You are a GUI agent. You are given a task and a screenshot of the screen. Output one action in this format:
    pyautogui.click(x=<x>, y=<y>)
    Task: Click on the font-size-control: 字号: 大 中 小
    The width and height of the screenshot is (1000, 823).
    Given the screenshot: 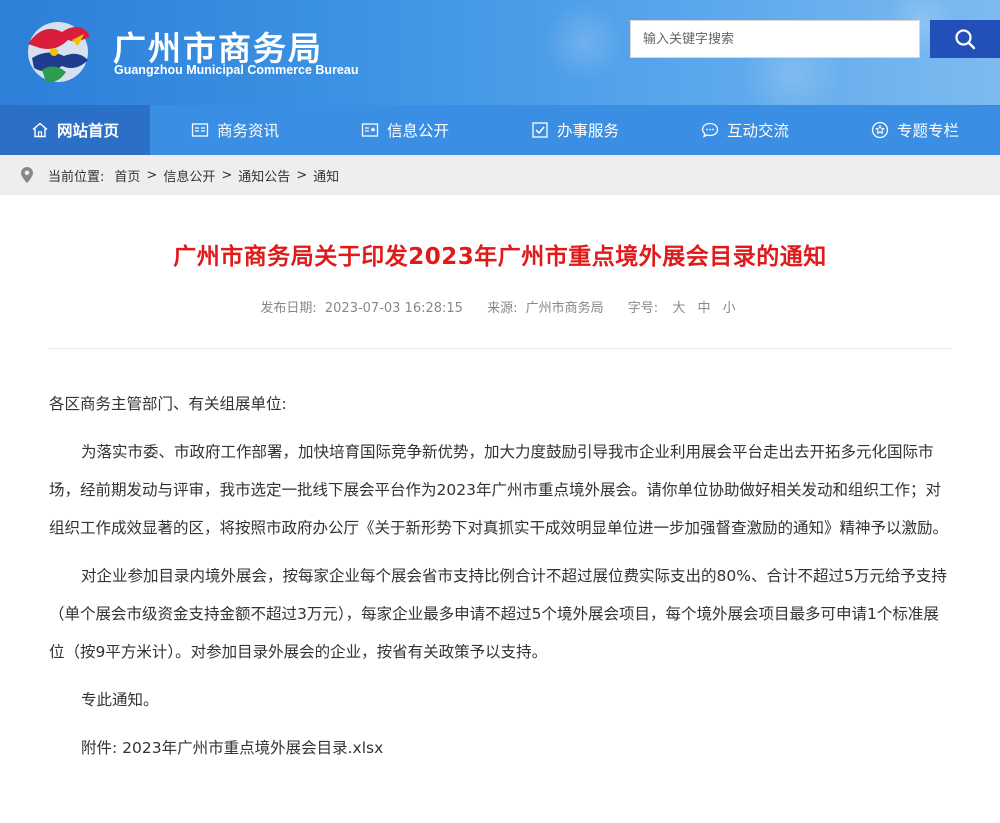 What is the action you would take?
    pyautogui.click(x=684, y=308)
    